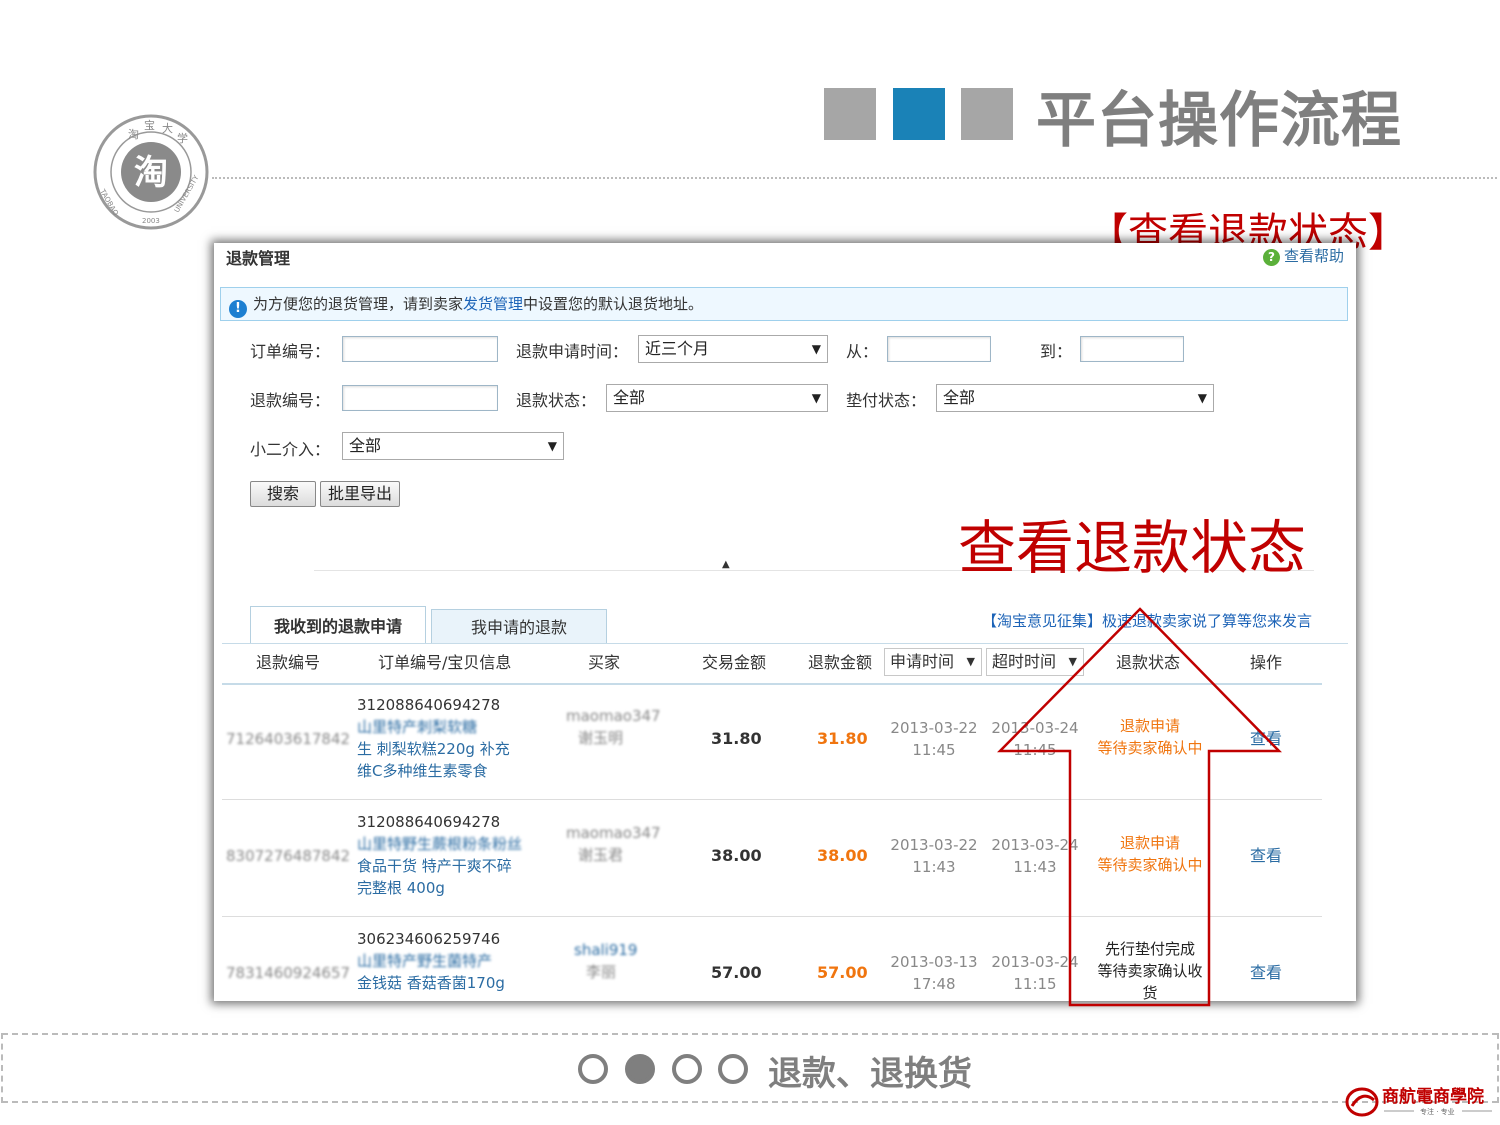 The height and width of the screenshot is (1125, 1500). Describe the element at coordinates (338, 625) in the screenshot. I see `tab-received-refunds: 我收到的退款申请` at that location.